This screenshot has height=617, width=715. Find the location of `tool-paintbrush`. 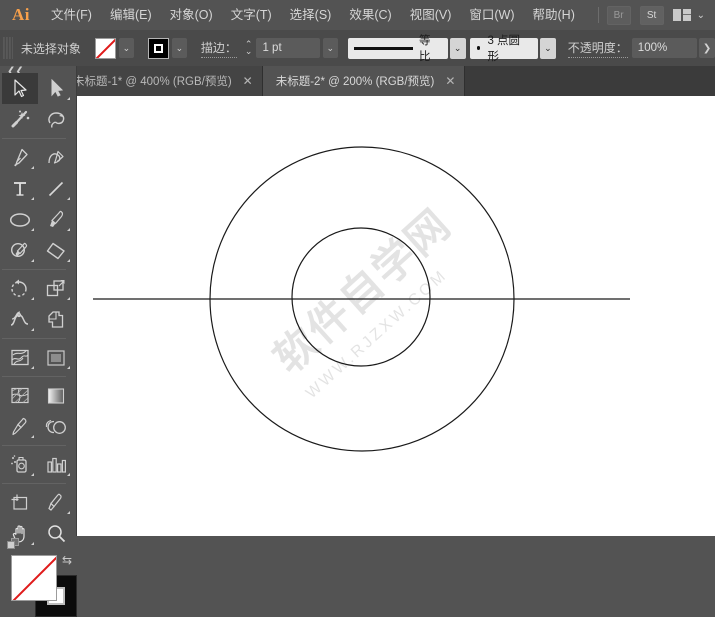

tool-paintbrush is located at coordinates (56, 219).